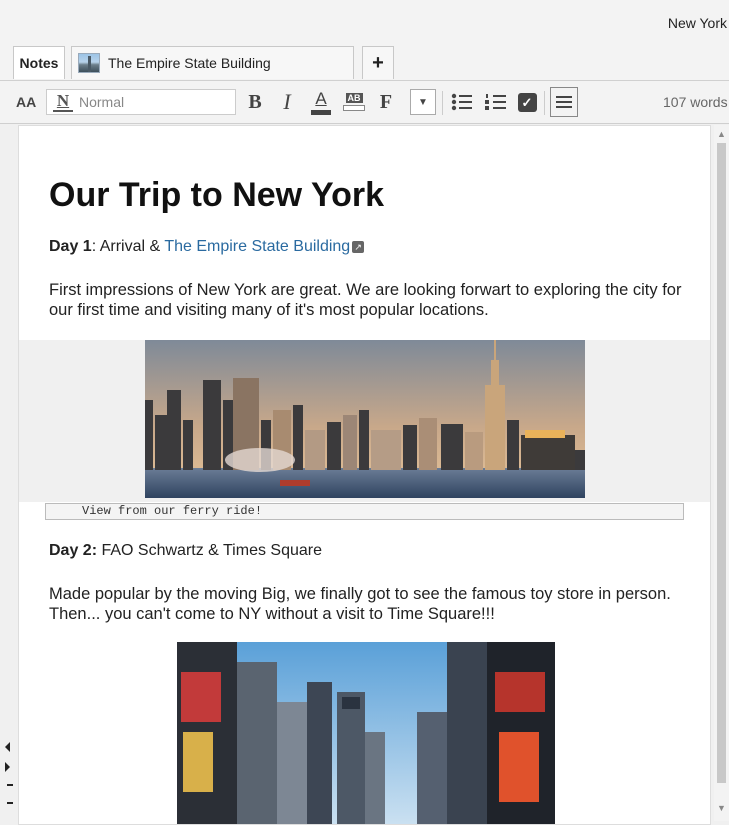  I want to click on italic-button: I, so click(287, 102).